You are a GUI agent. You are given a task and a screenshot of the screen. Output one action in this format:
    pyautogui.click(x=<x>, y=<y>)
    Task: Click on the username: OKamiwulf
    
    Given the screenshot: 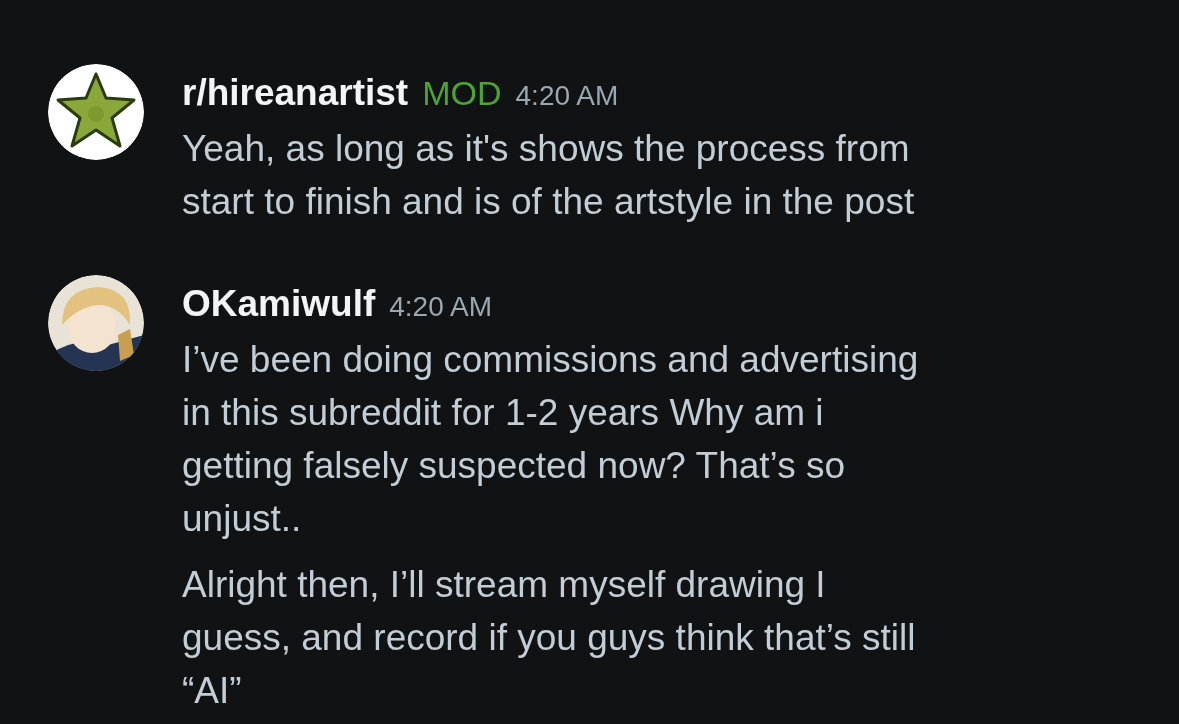 What is the action you would take?
    pyautogui.click(x=279, y=304)
    